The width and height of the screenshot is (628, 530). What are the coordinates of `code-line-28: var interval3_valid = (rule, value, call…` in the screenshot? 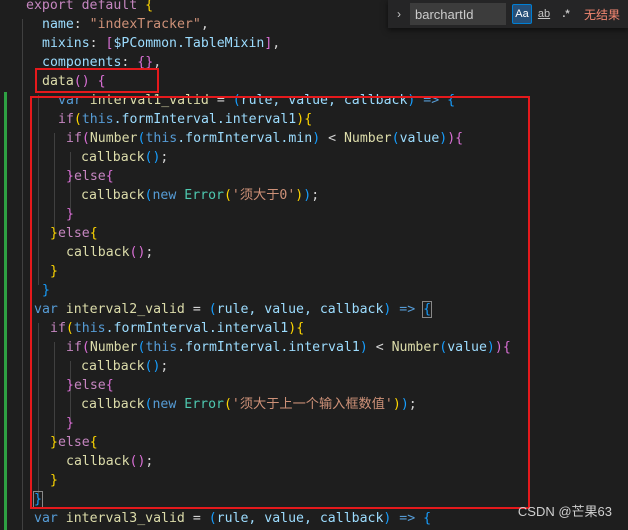 It's located at (232, 518).